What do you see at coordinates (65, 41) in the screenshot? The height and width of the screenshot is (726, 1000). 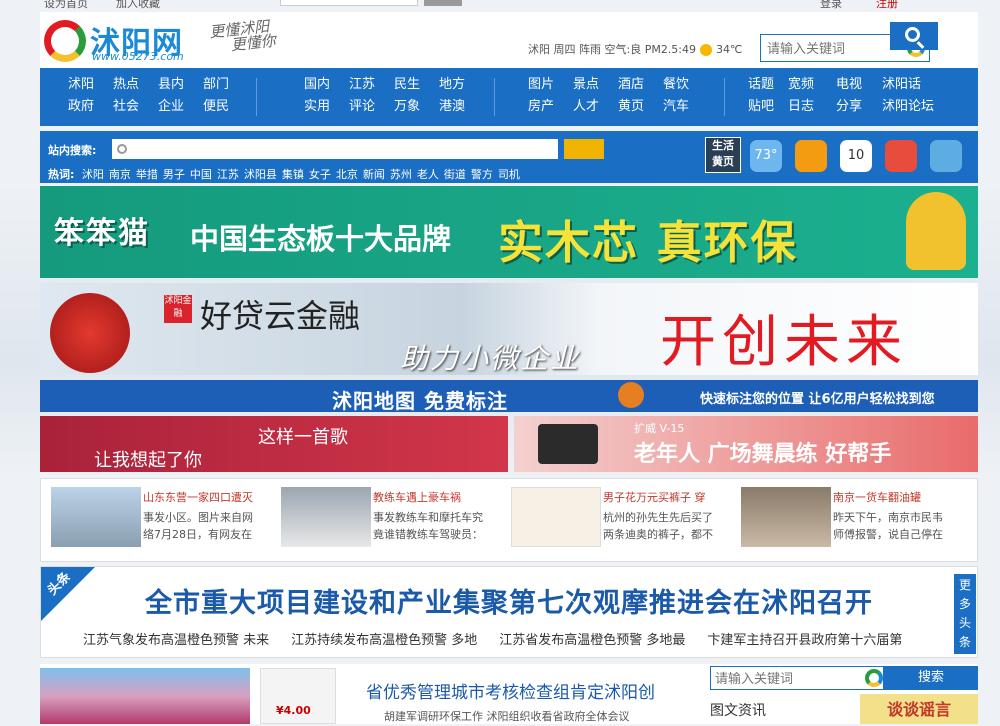 I see `logo-icon` at bounding box center [65, 41].